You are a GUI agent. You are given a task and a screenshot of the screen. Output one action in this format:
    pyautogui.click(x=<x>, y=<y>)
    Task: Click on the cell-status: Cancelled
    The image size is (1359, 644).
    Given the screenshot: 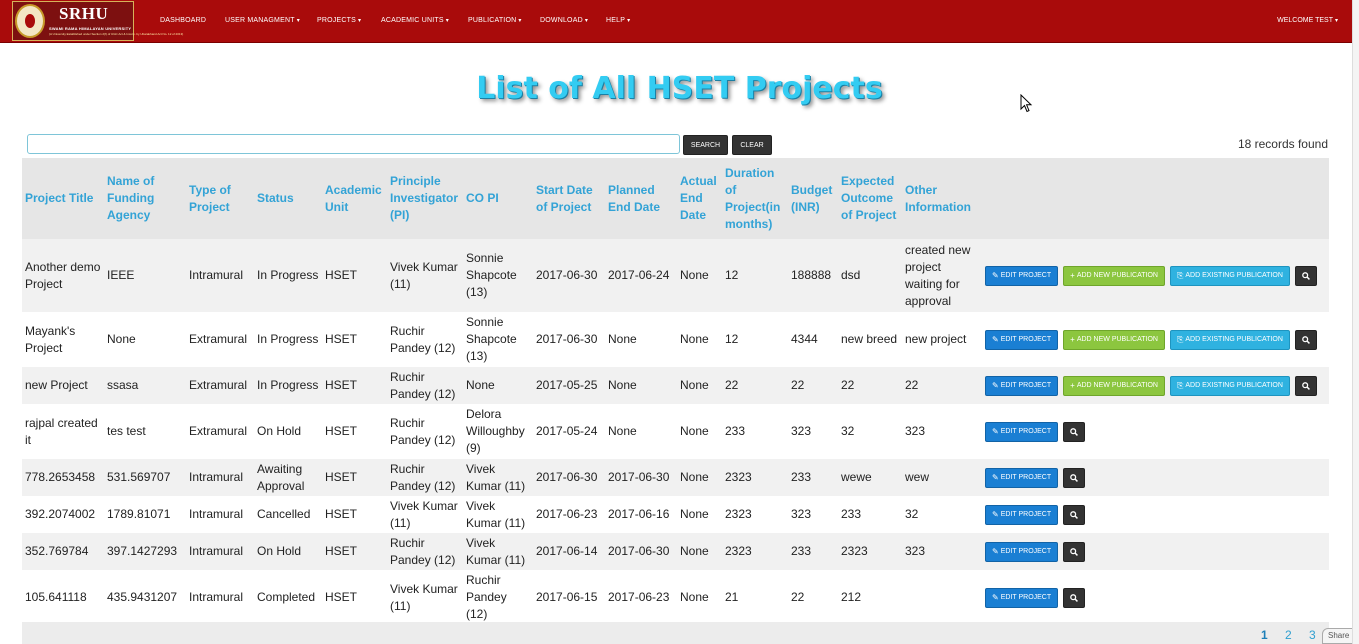 What is the action you would take?
    pyautogui.click(x=288, y=514)
    